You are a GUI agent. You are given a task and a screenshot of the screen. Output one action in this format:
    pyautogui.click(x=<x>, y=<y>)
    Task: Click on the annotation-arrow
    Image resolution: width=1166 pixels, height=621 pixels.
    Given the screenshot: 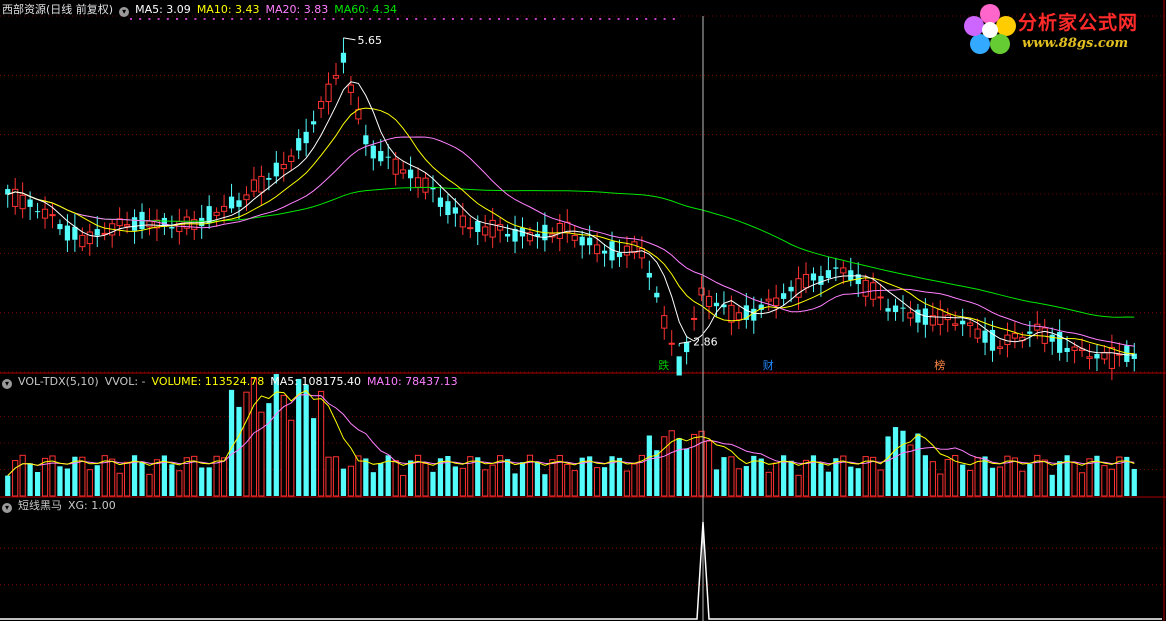 What is the action you would take?
    pyautogui.click(x=349, y=39)
    